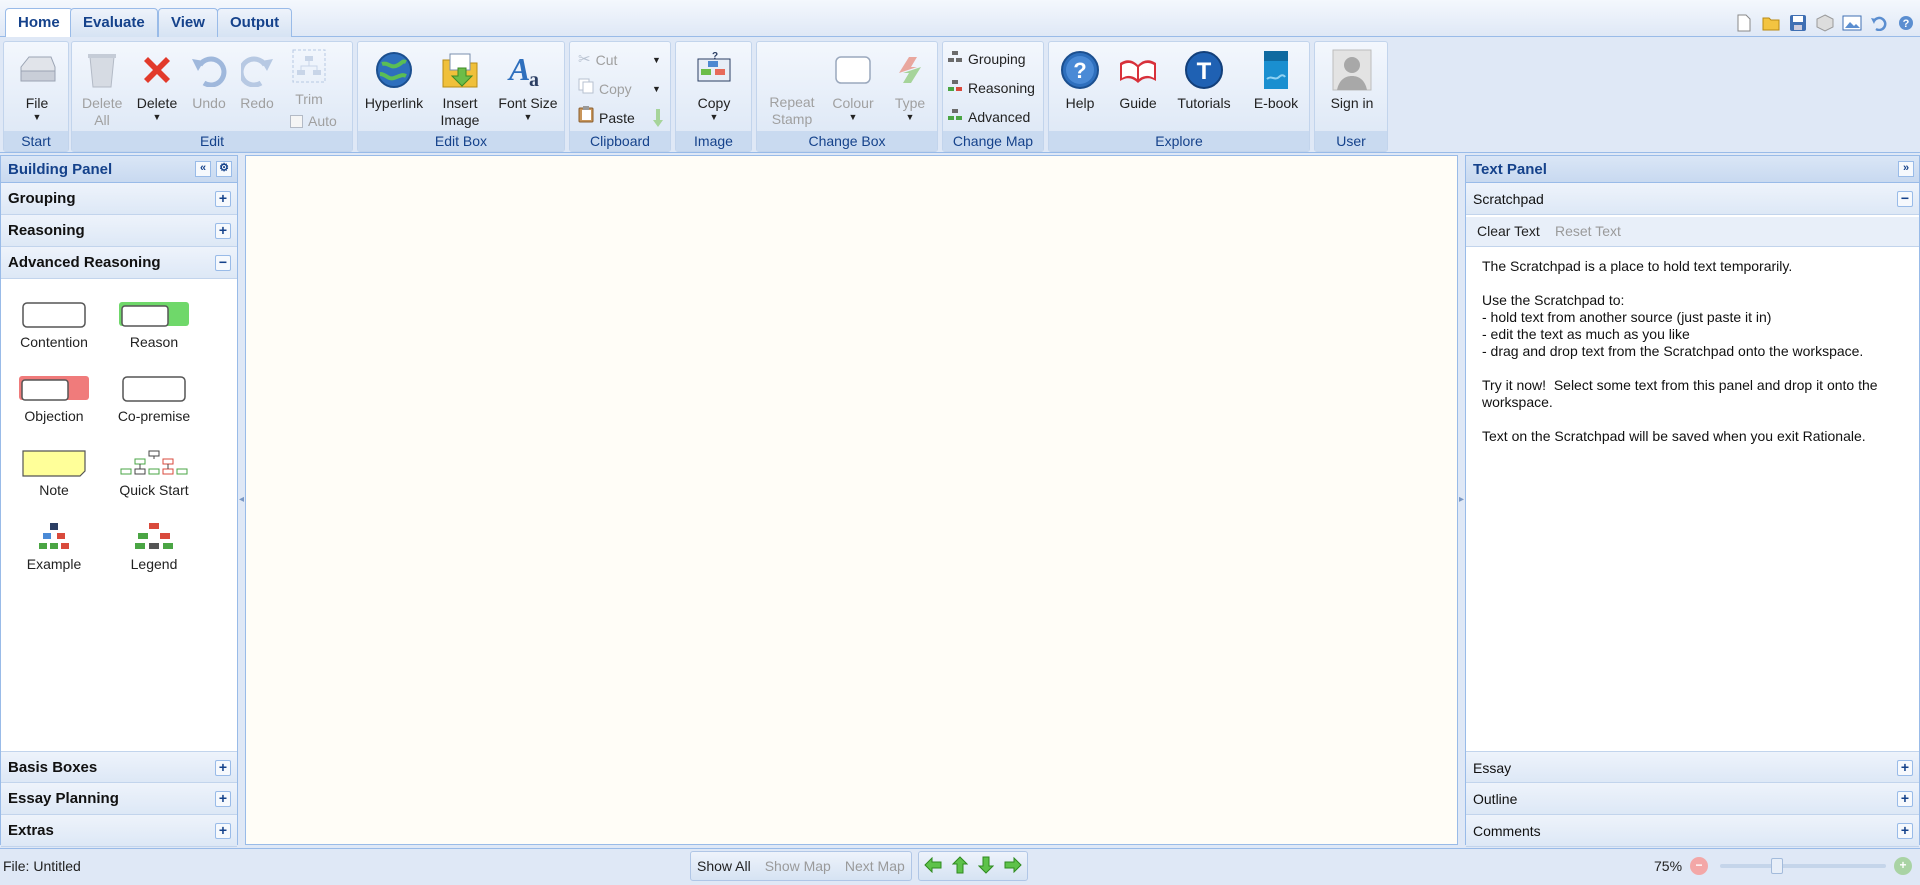  What do you see at coordinates (154, 325) in the screenshot?
I see `tool-reason: Reason` at bounding box center [154, 325].